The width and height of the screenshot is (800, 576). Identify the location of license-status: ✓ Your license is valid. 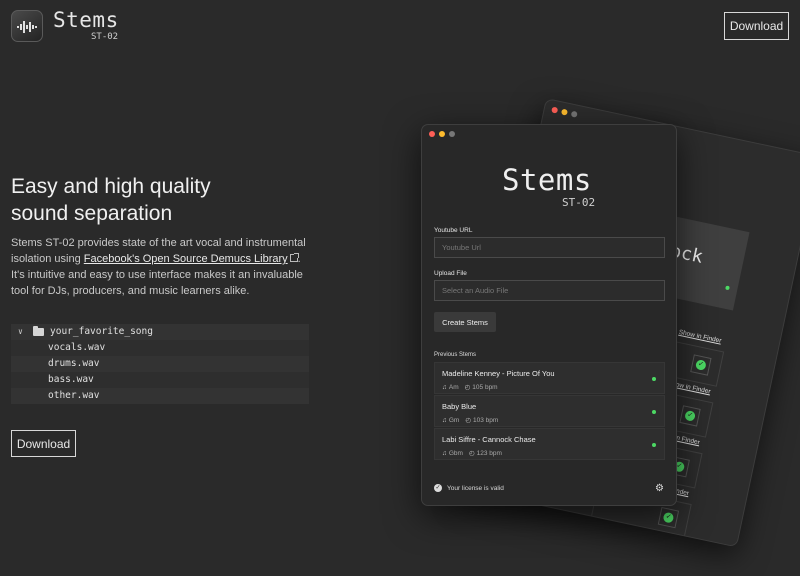
(469, 488).